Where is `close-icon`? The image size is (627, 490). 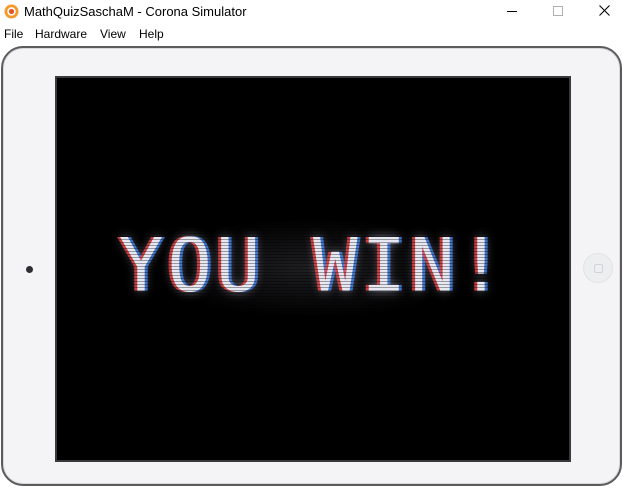
close-icon is located at coordinates (604, 12).